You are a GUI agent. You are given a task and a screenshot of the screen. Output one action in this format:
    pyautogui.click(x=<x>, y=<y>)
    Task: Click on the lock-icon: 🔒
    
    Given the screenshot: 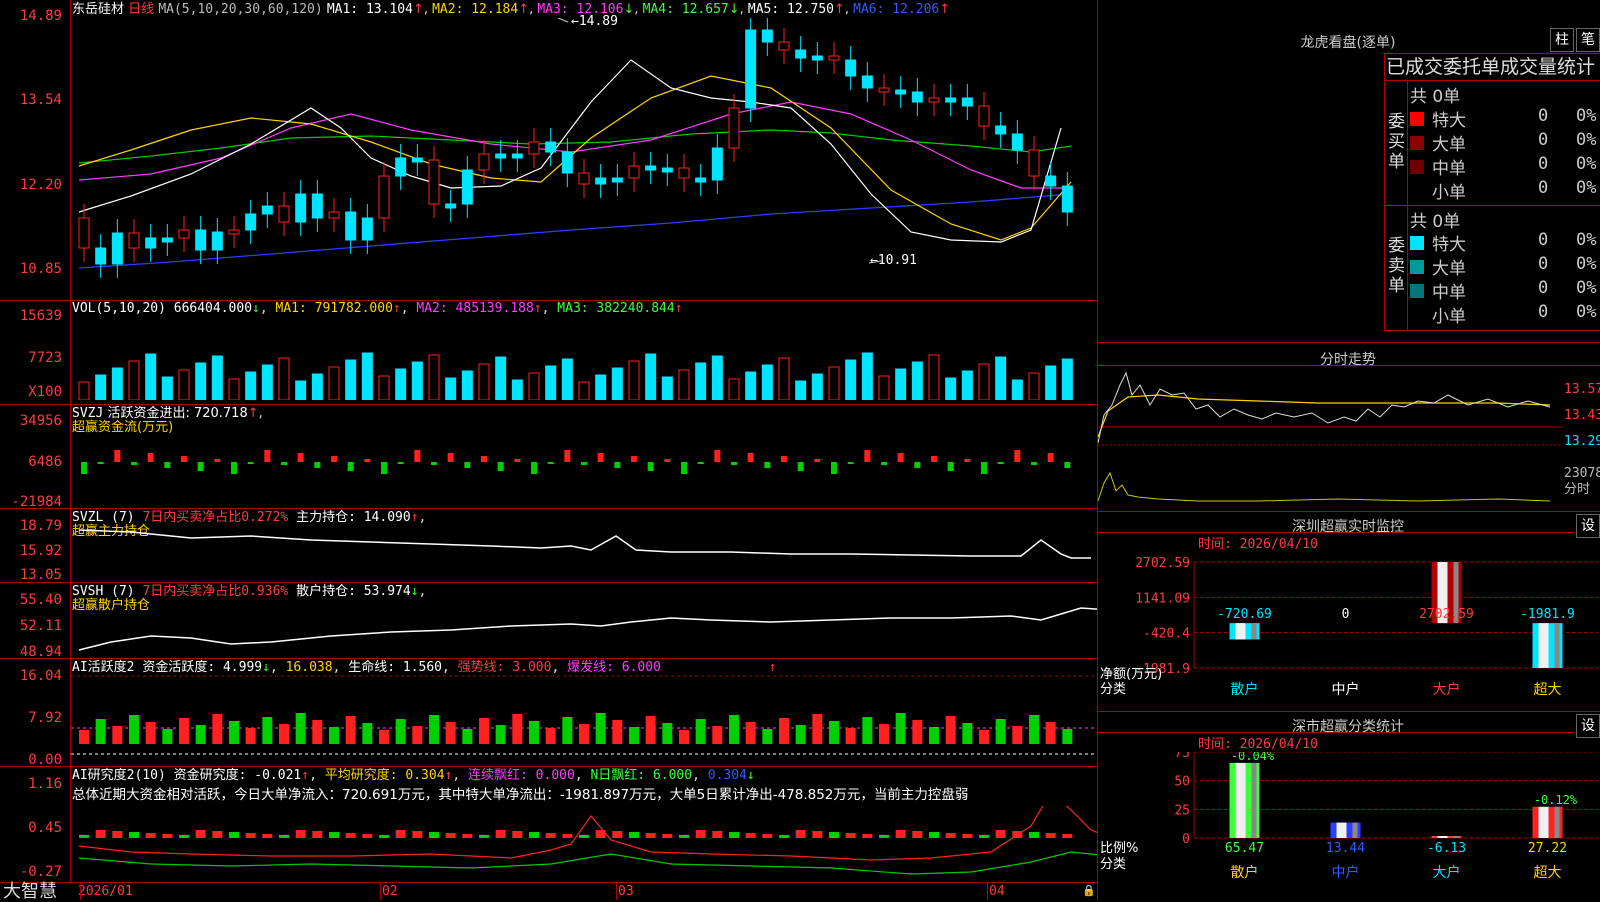 What is the action you would take?
    pyautogui.click(x=1089, y=891)
    